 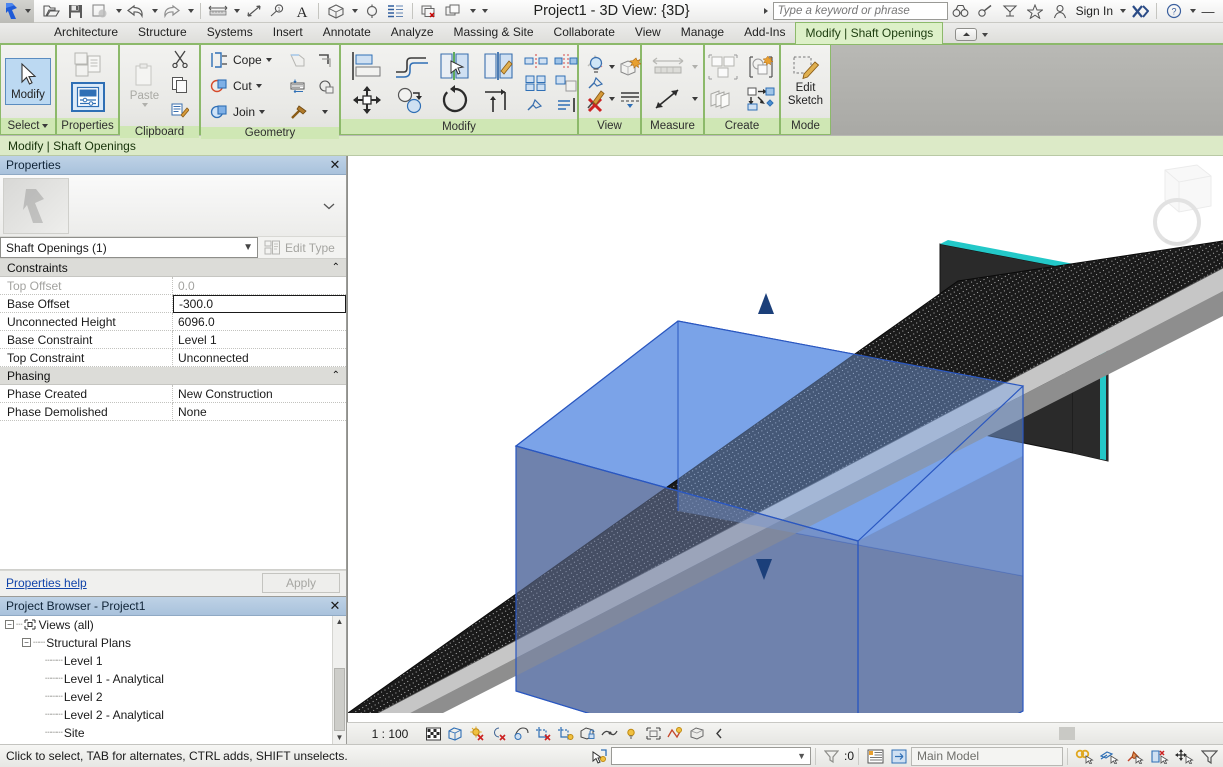 What do you see at coordinates (173, 376) in the screenshot?
I see `property-group-phasing: Phasing ⌃` at bounding box center [173, 376].